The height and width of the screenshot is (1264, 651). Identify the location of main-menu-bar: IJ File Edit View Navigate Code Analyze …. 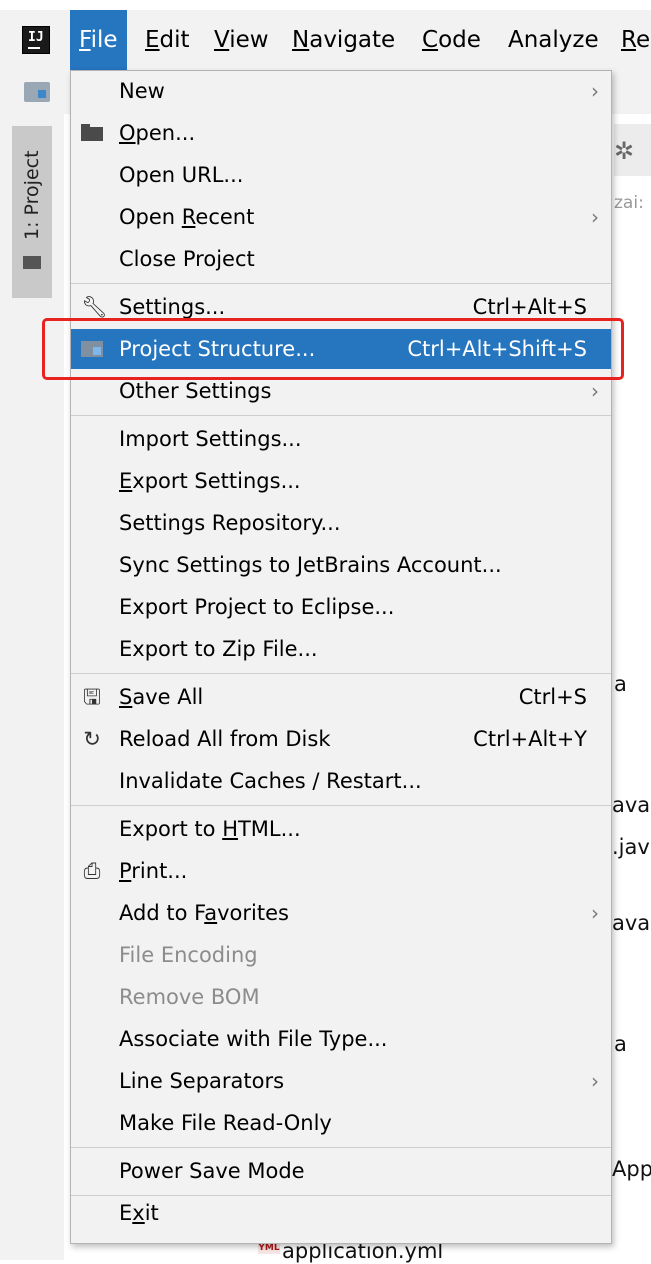
(325, 40).